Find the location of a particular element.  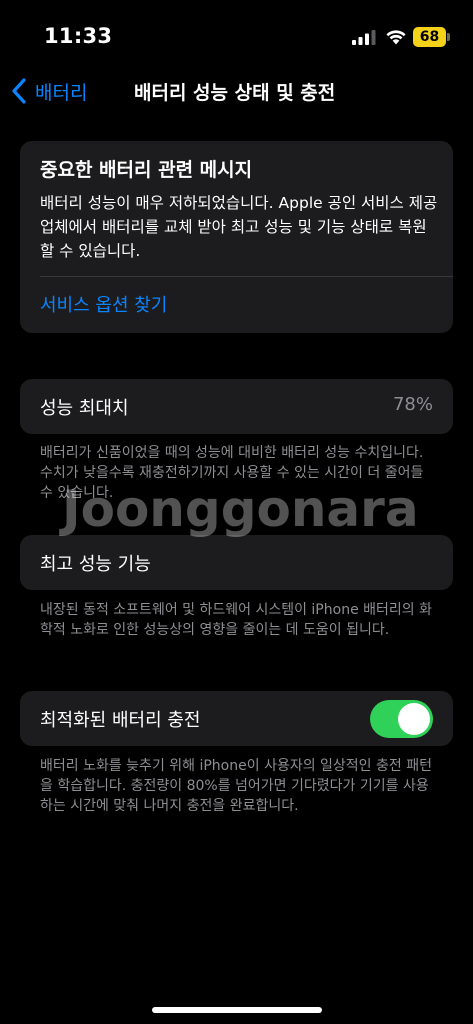

toggle-knob is located at coordinates (414, 719).